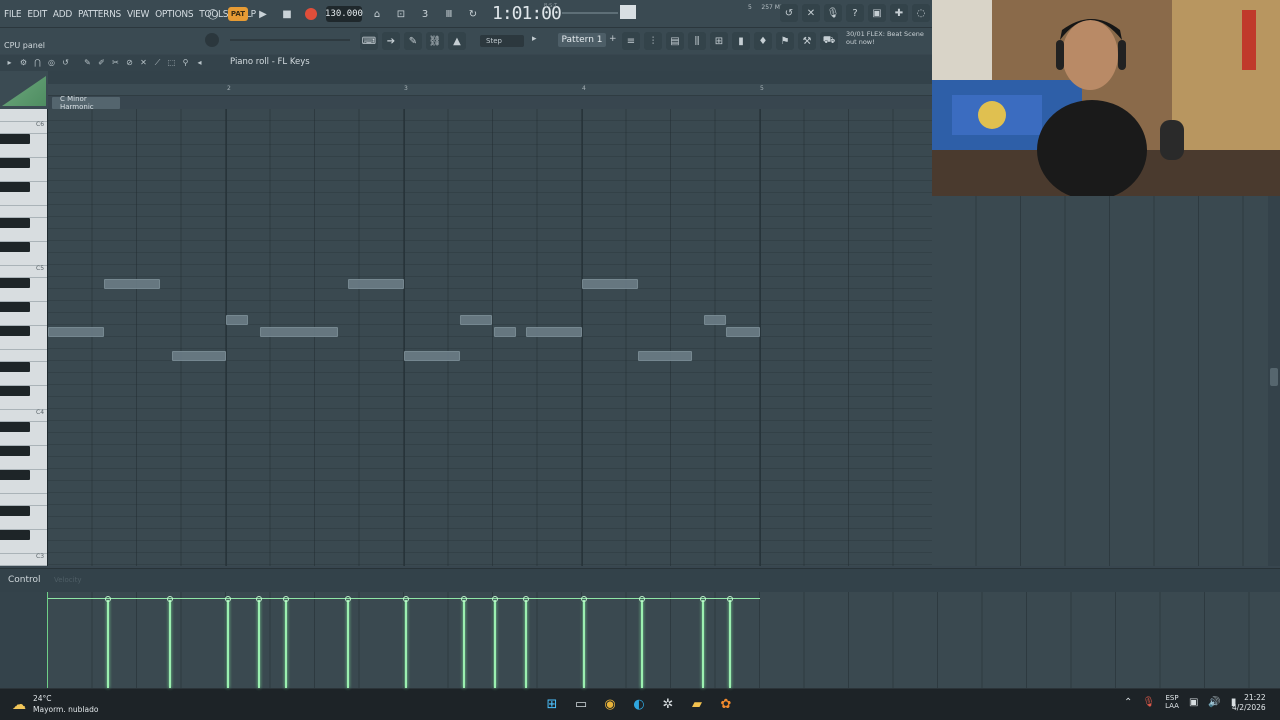  Describe the element at coordinates (668, 704) in the screenshot. I see `openai-icon: ✲` at that location.